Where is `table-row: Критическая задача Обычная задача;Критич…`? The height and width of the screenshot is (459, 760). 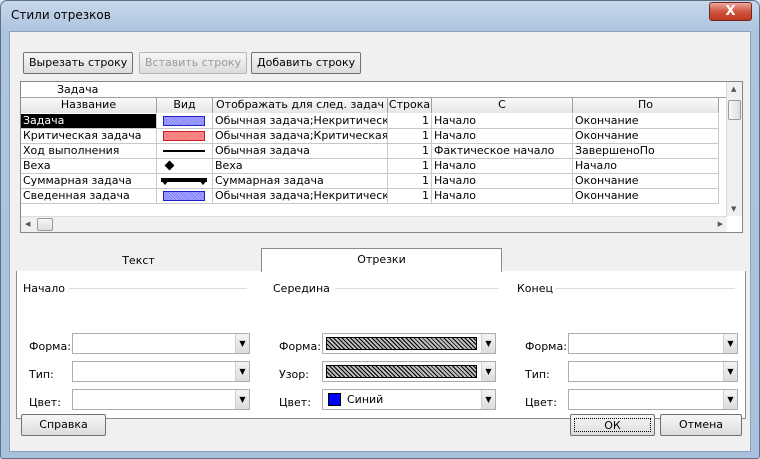 table-row: Критическая задача Обычная задача;Критич… is located at coordinates (370, 136).